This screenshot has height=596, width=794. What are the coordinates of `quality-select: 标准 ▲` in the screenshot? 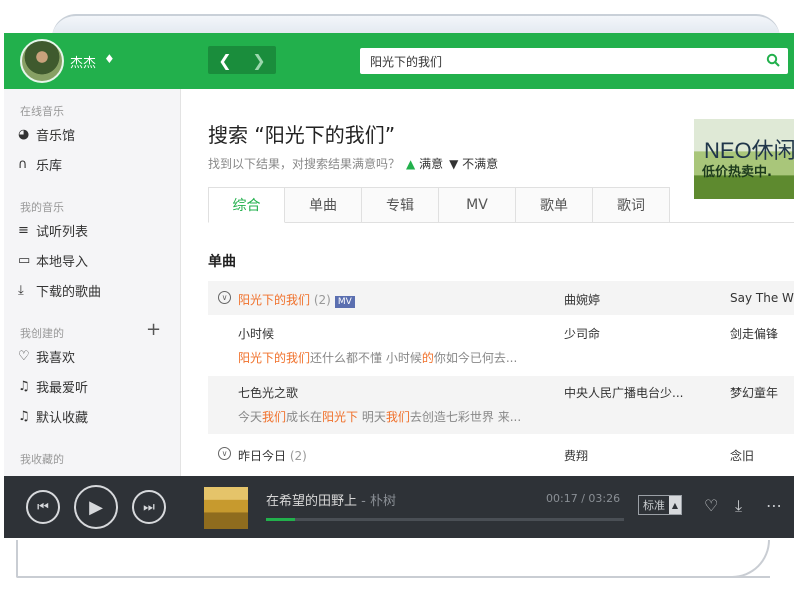 It's located at (660, 505).